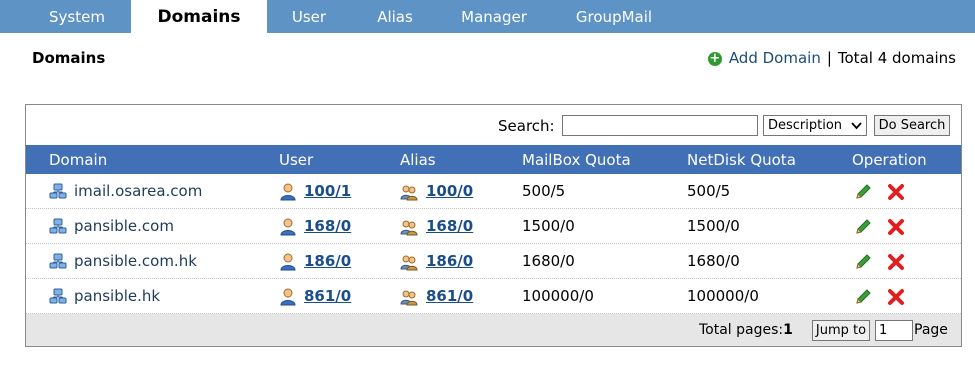 This screenshot has height=380, width=975. I want to click on user-count-link: 186/0, so click(327, 261).